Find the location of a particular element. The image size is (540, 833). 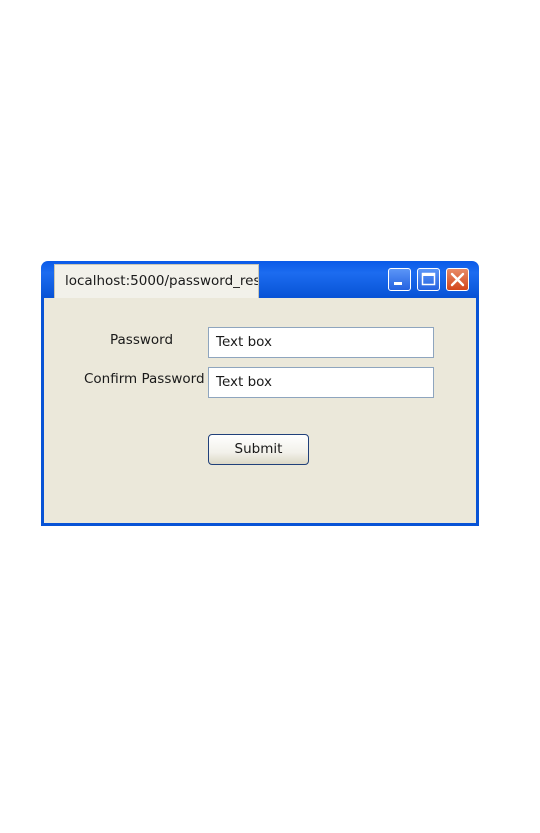

password-field: Text box is located at coordinates (321, 342).